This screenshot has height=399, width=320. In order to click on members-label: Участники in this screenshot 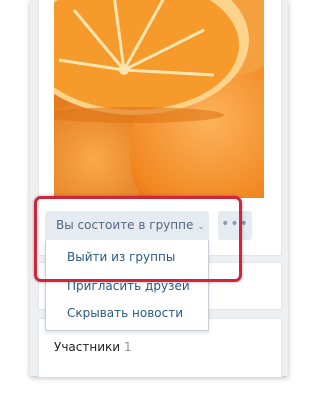, I will do `click(87, 347)`.